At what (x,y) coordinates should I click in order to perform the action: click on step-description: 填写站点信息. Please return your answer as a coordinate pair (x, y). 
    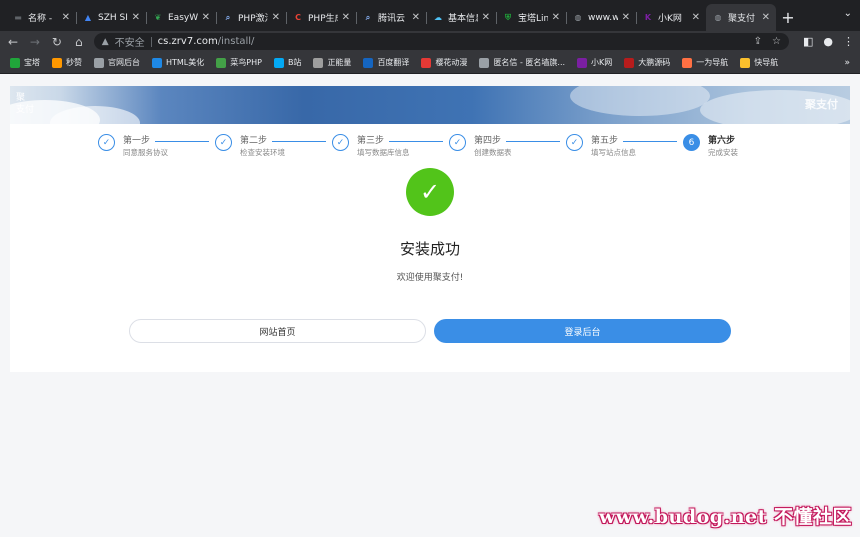
    Looking at the image, I should click on (613, 152).